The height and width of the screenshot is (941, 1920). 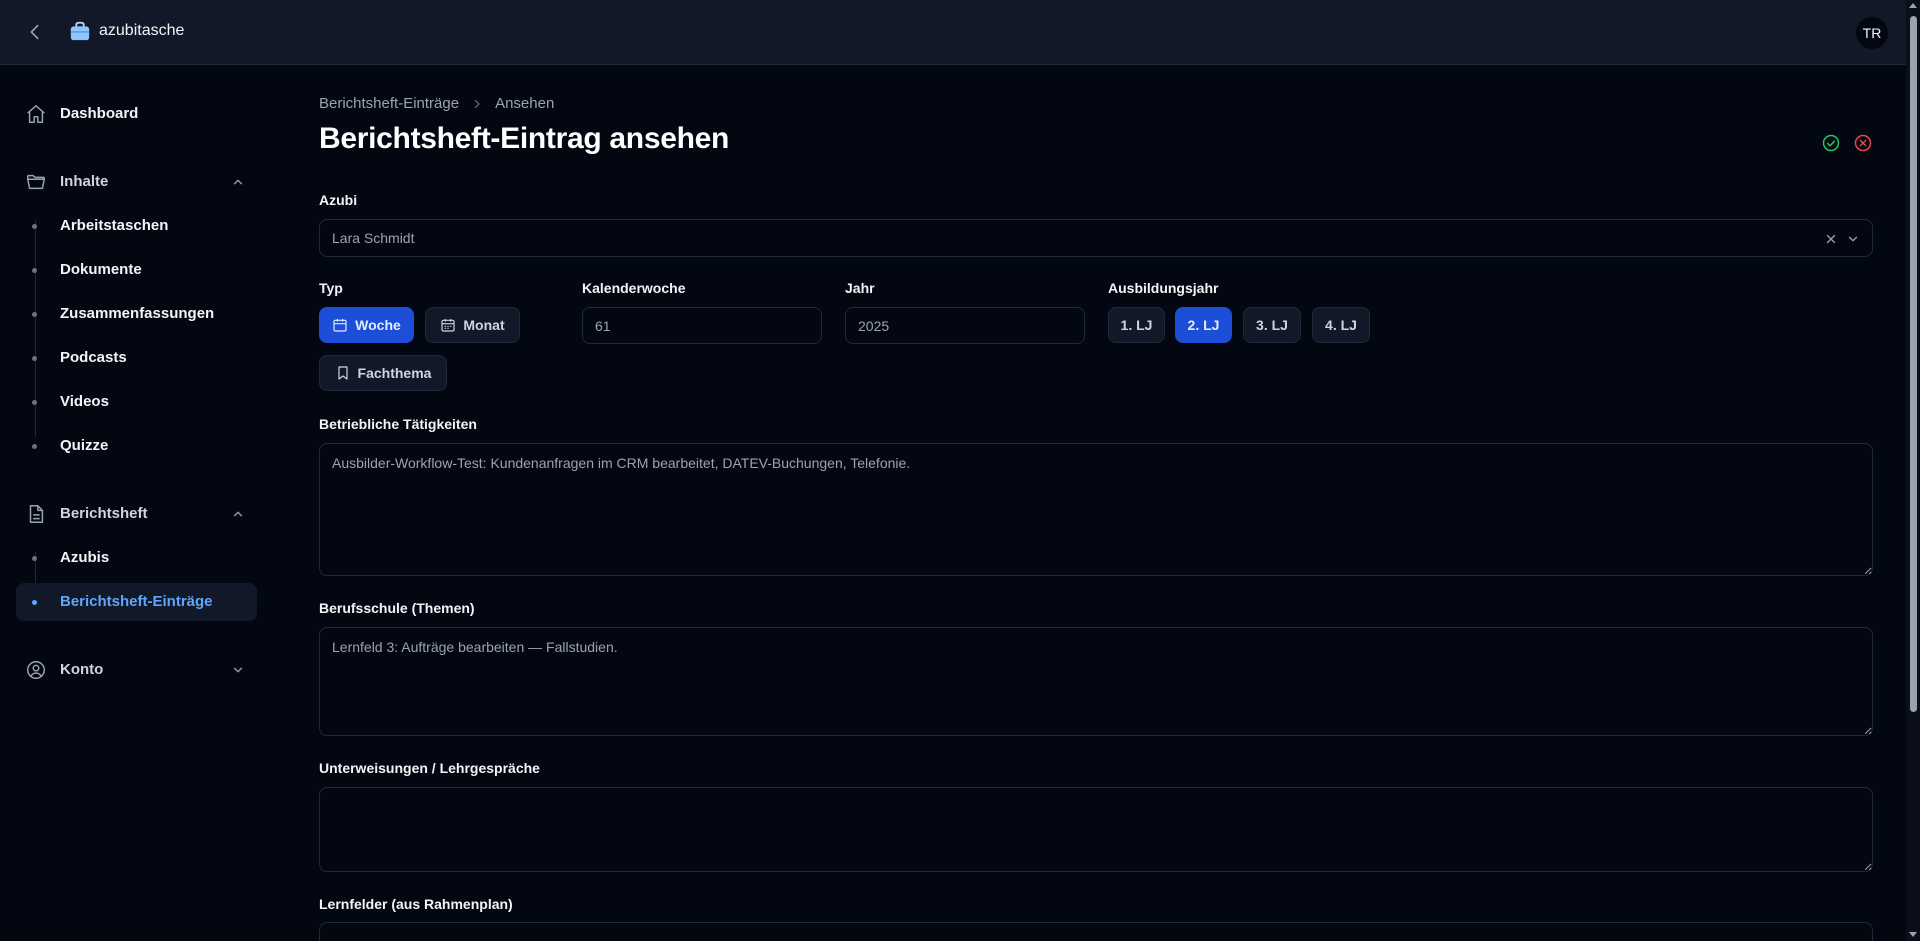 I want to click on lj-2-button: 2. LJ, so click(x=1203, y=325).